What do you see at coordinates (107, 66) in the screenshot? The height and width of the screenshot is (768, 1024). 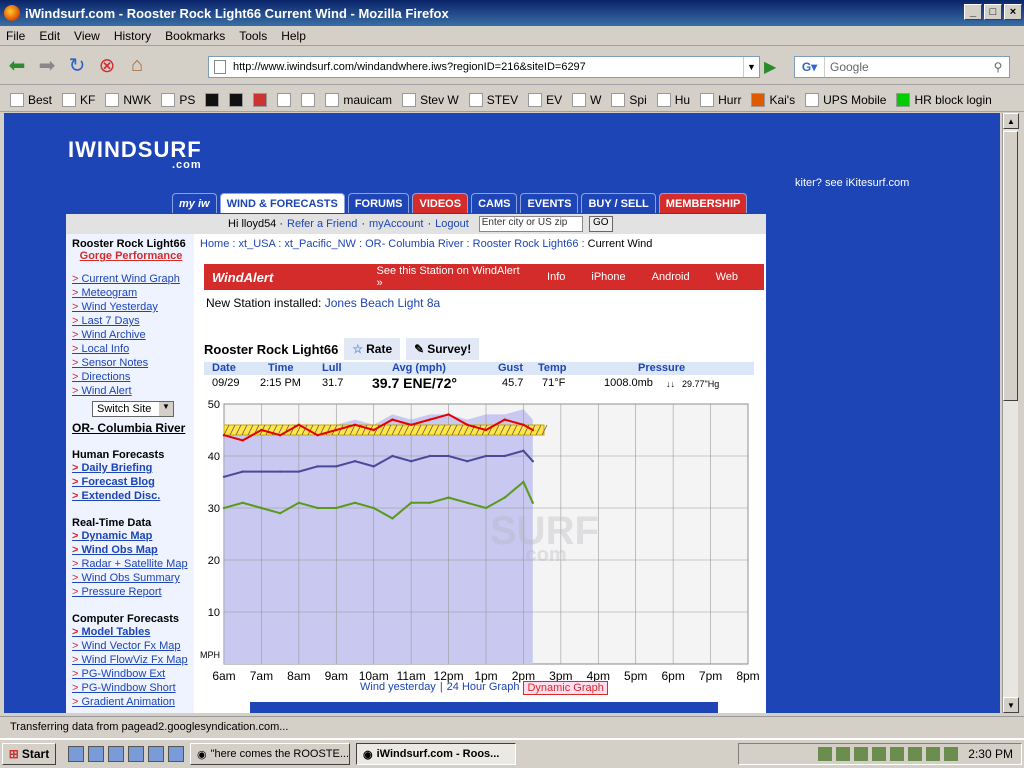 I see `stop-icon: ⊗` at bounding box center [107, 66].